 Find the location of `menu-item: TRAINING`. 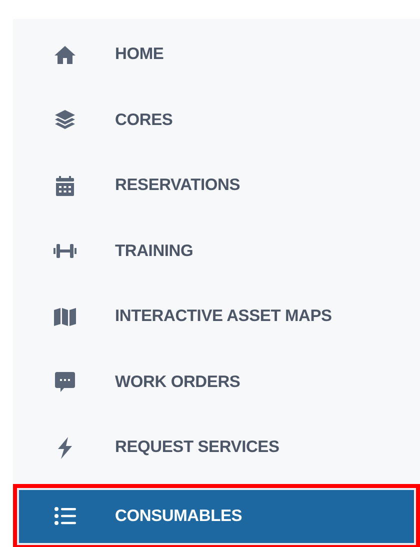

menu-item: TRAINING is located at coordinates (216, 251).